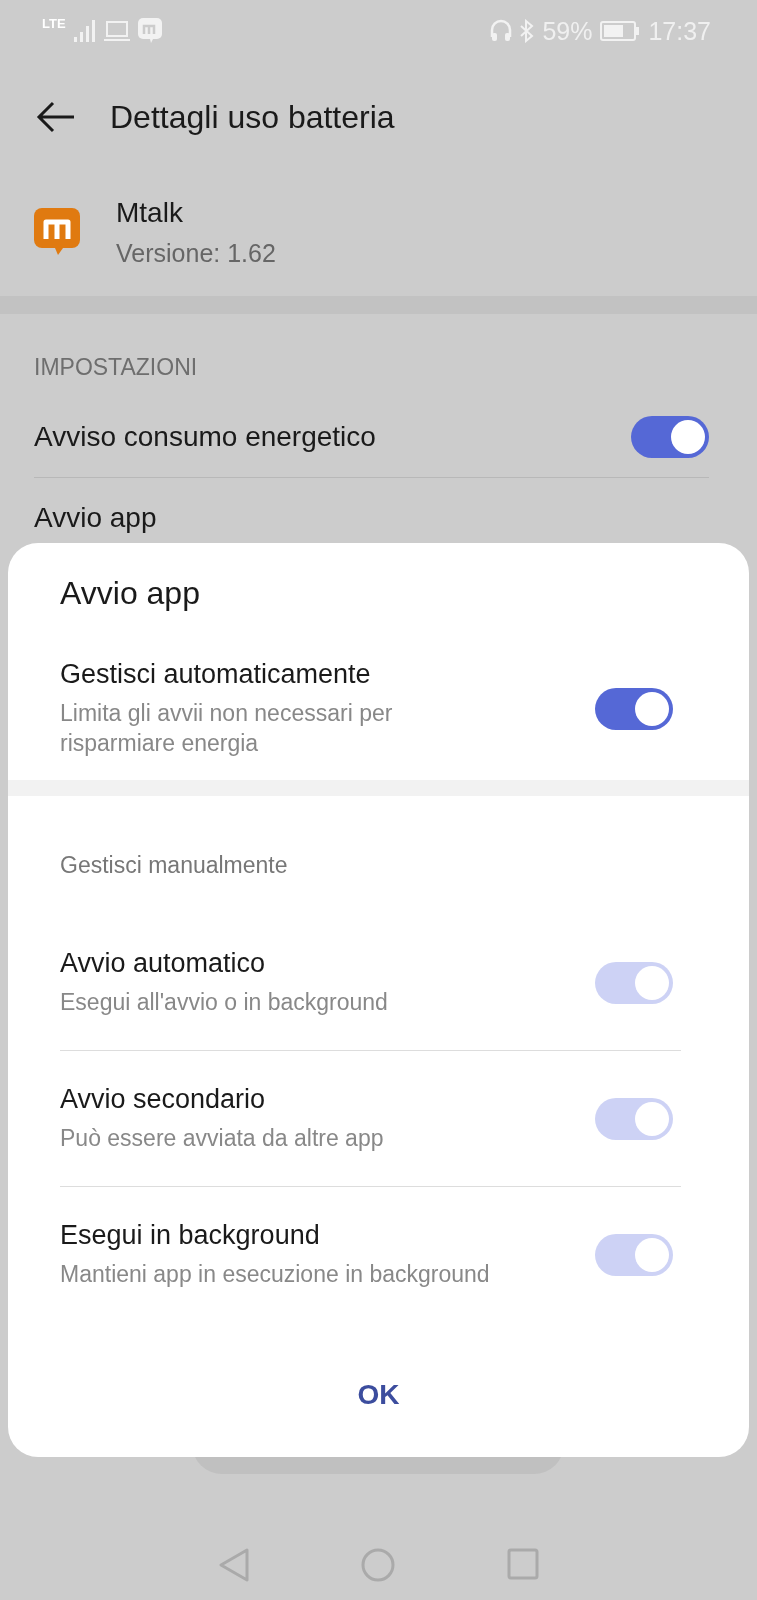 Image resolution: width=757 pixels, height=1600 pixels. What do you see at coordinates (224, 1002) in the screenshot?
I see `option-description: Esegui all'avvio o in background` at bounding box center [224, 1002].